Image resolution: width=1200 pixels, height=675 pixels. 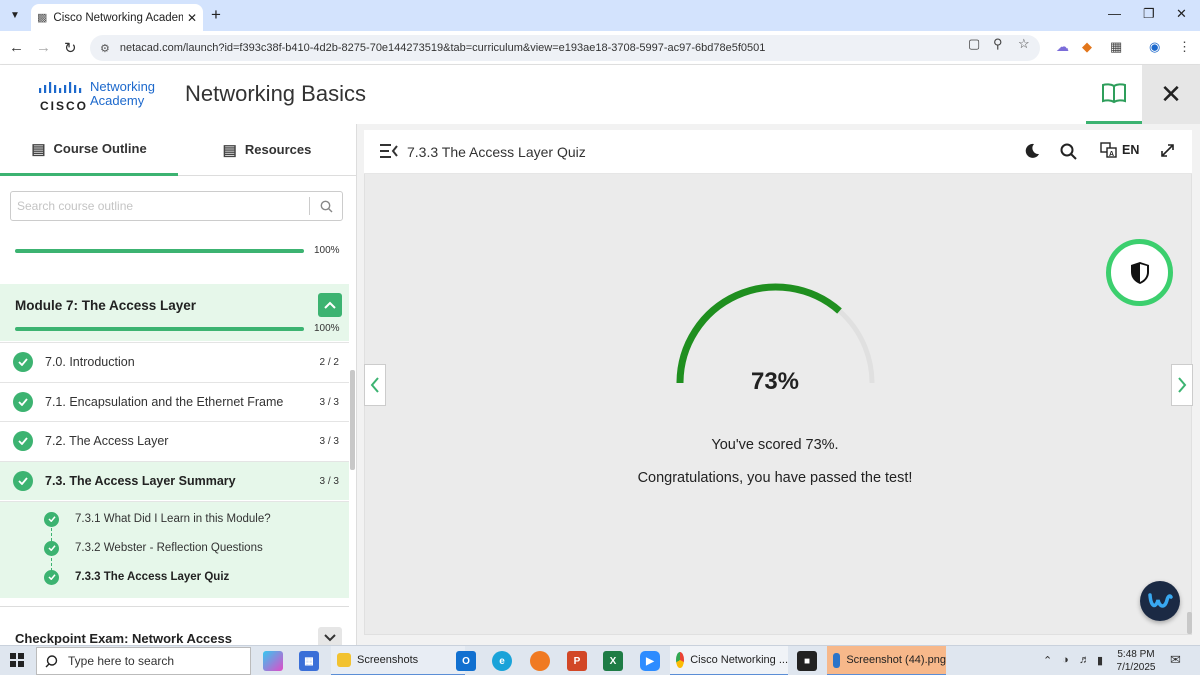 I want to click on edge-icon: e, so click(x=502, y=661).